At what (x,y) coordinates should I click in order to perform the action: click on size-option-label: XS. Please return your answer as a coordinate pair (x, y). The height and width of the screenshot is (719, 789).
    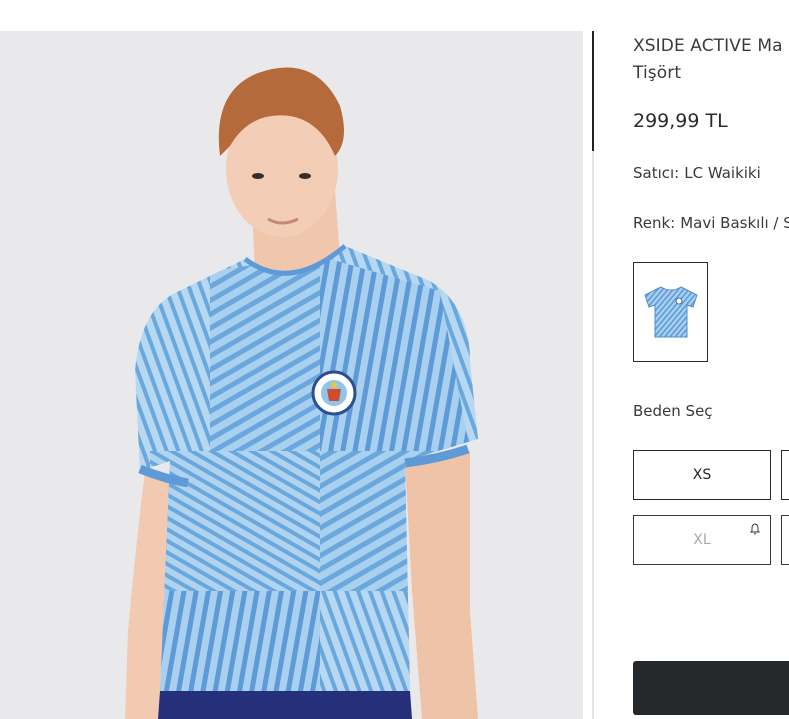
    Looking at the image, I should click on (702, 475).